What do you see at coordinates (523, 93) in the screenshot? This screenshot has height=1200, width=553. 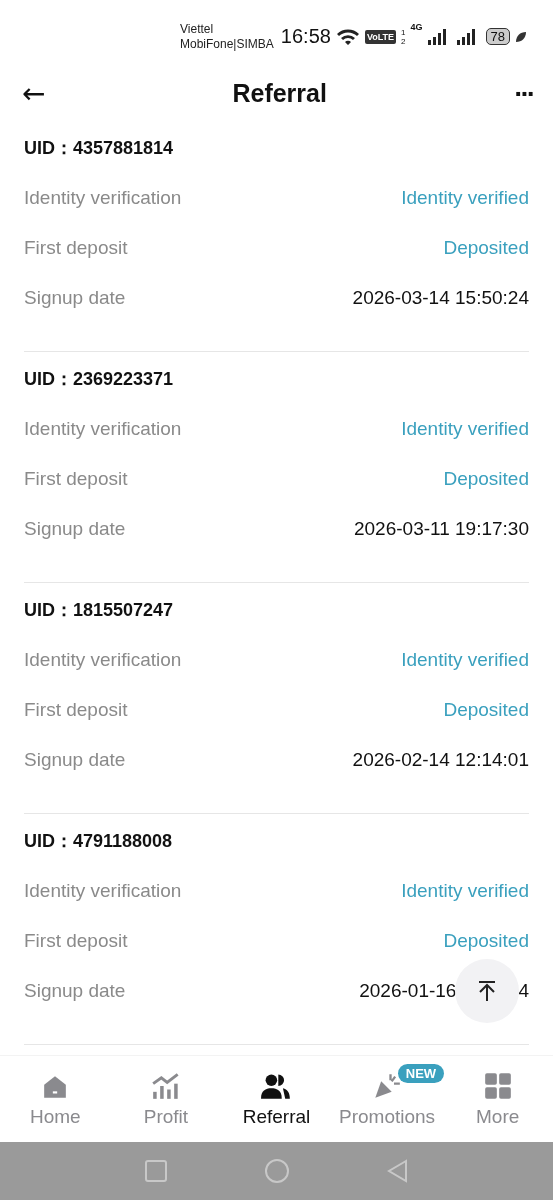 I see `more-button: ···` at bounding box center [523, 93].